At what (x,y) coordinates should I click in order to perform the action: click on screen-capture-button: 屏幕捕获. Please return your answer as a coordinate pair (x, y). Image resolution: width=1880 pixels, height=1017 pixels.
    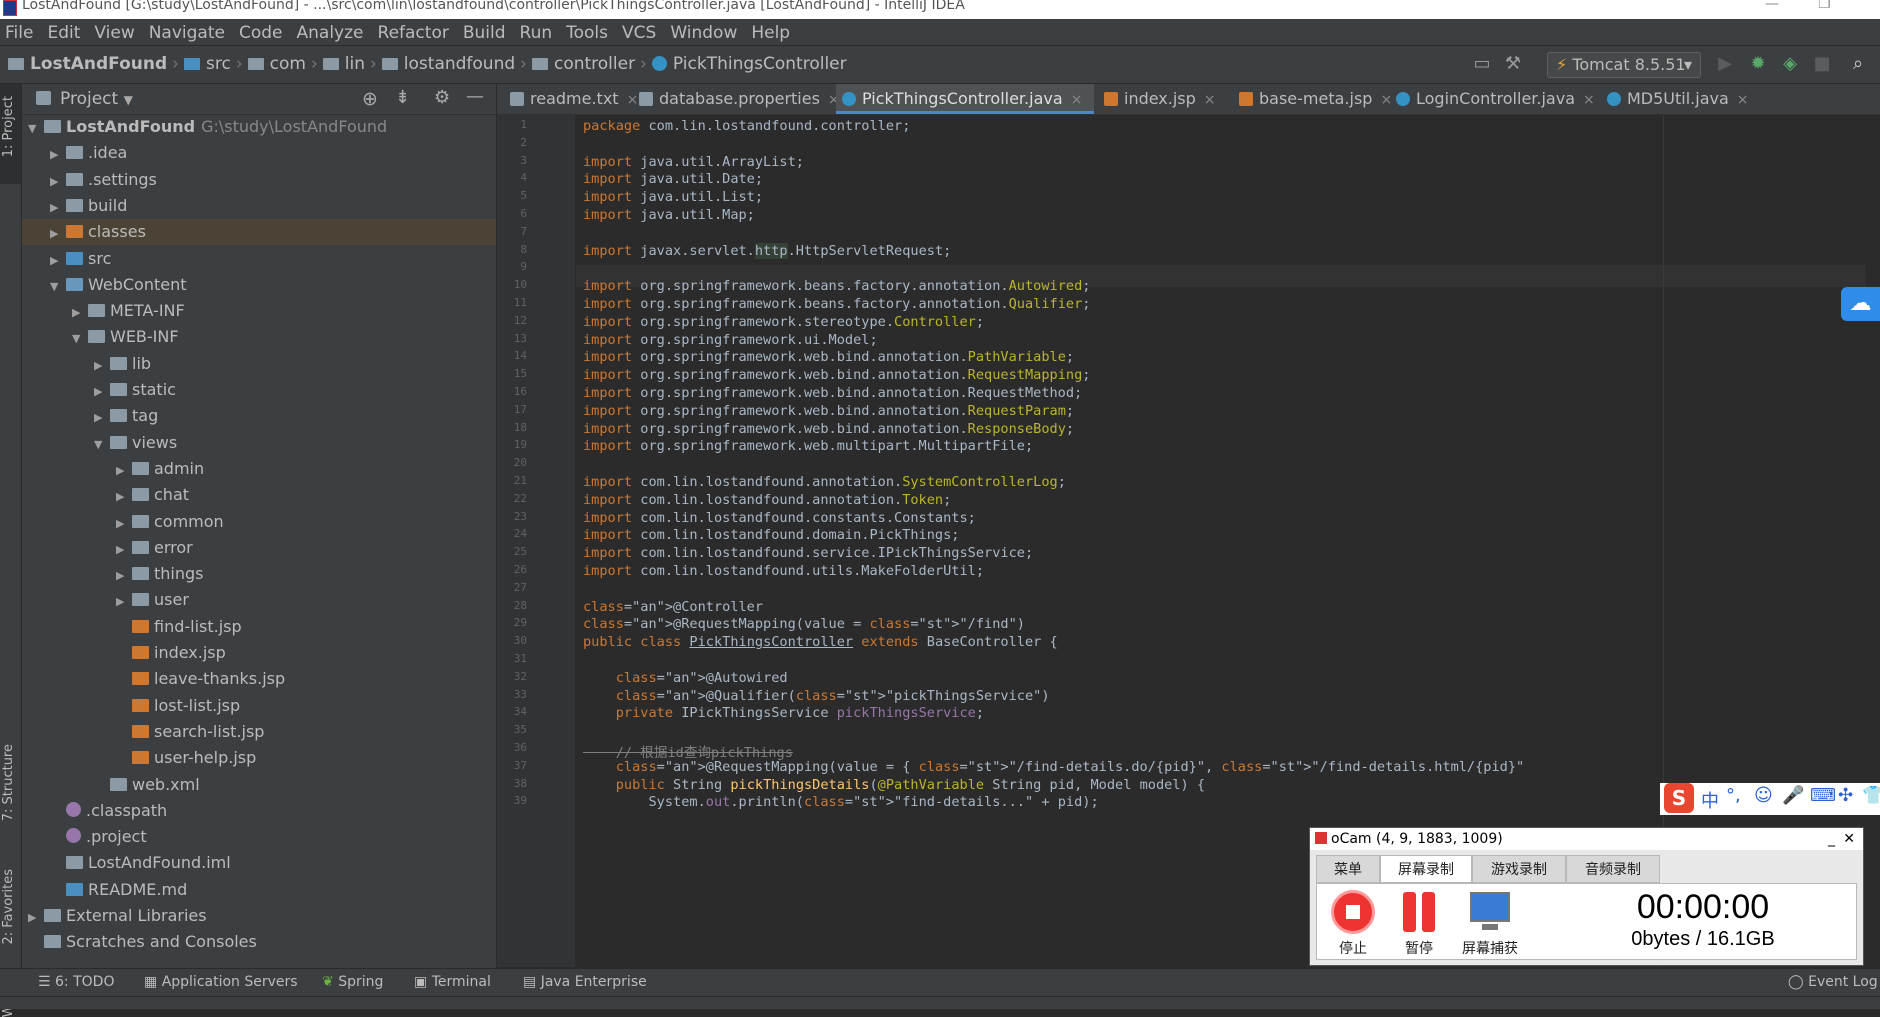
    Looking at the image, I should click on (1490, 924).